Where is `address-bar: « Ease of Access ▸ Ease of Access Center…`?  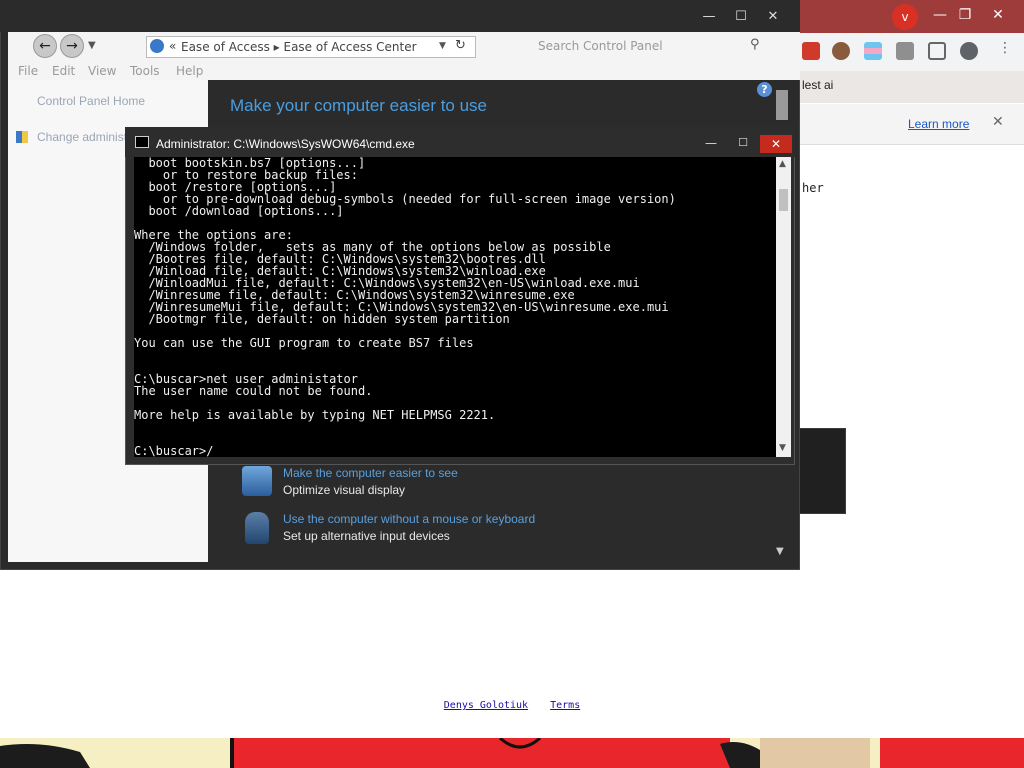
address-bar: « Ease of Access ▸ Ease of Access Center… is located at coordinates (311, 47).